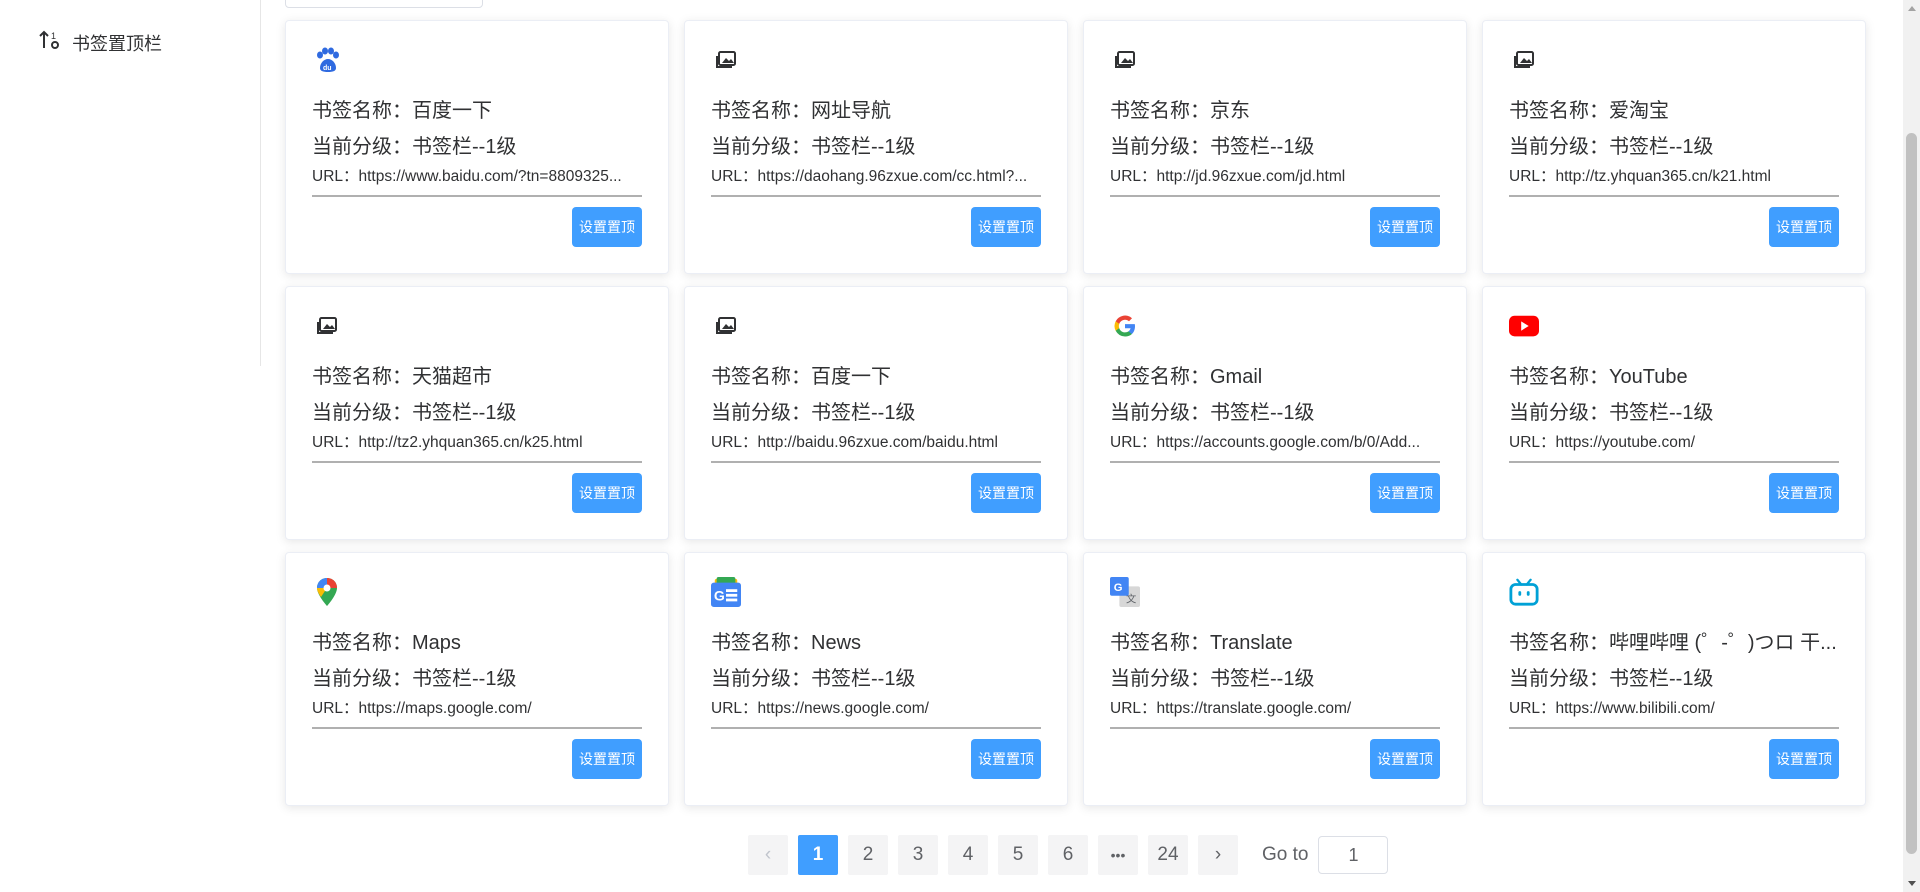 Image resolution: width=1920 pixels, height=892 pixels. I want to click on pagination: ‹ 1 2 3 4 5 6 ••• 24 › Go to, so click(1068, 855).